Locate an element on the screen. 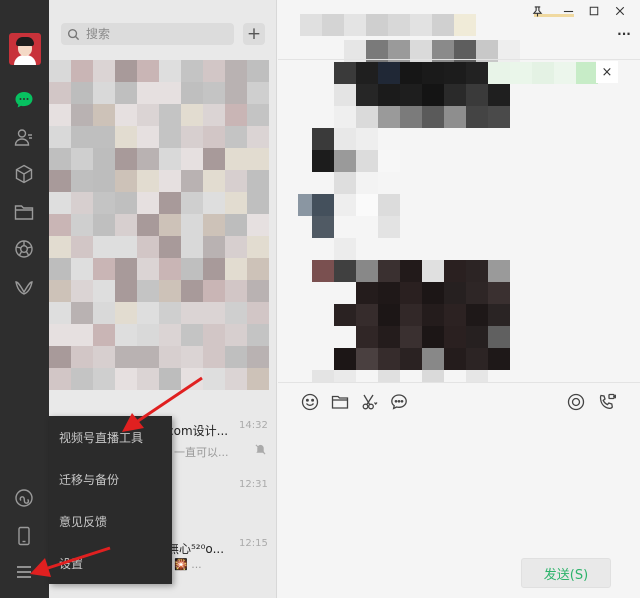 This screenshot has height=598, width=640. search-box is located at coordinates (147, 34).